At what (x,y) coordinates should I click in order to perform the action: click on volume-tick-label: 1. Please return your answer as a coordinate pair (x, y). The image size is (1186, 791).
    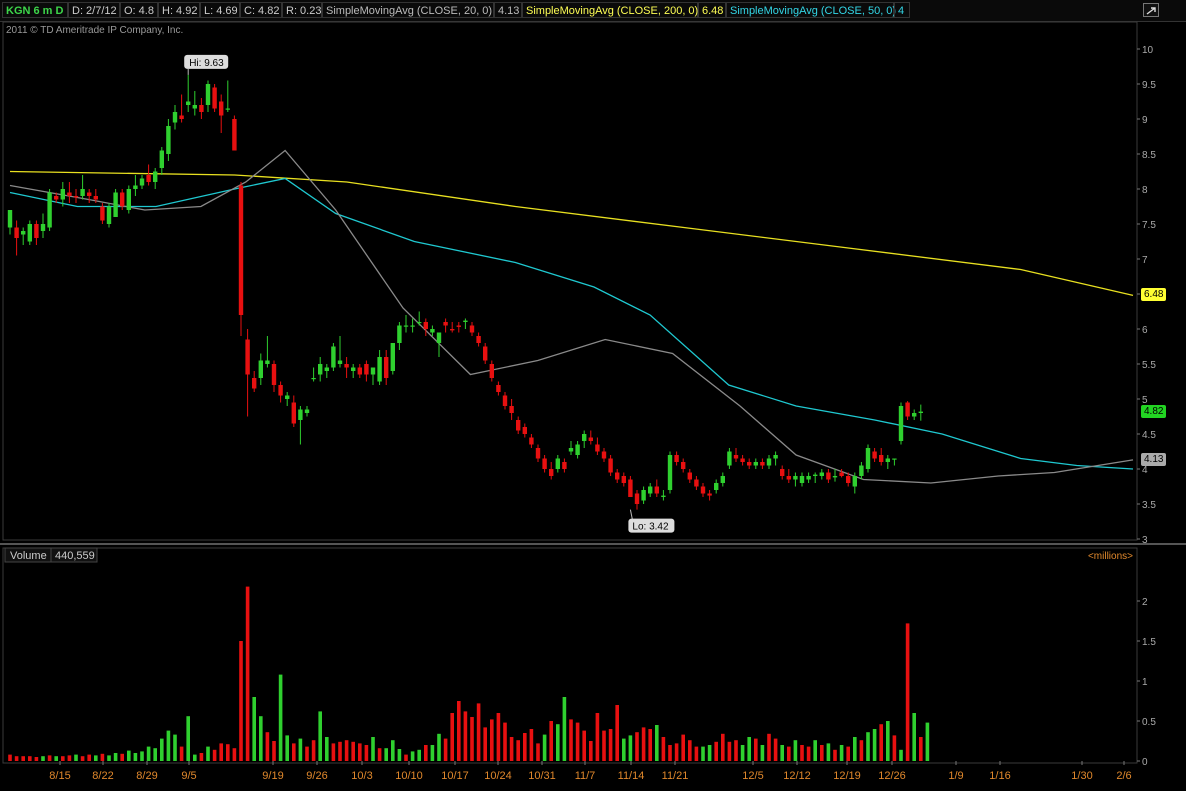
    Looking at the image, I should click on (1145, 682).